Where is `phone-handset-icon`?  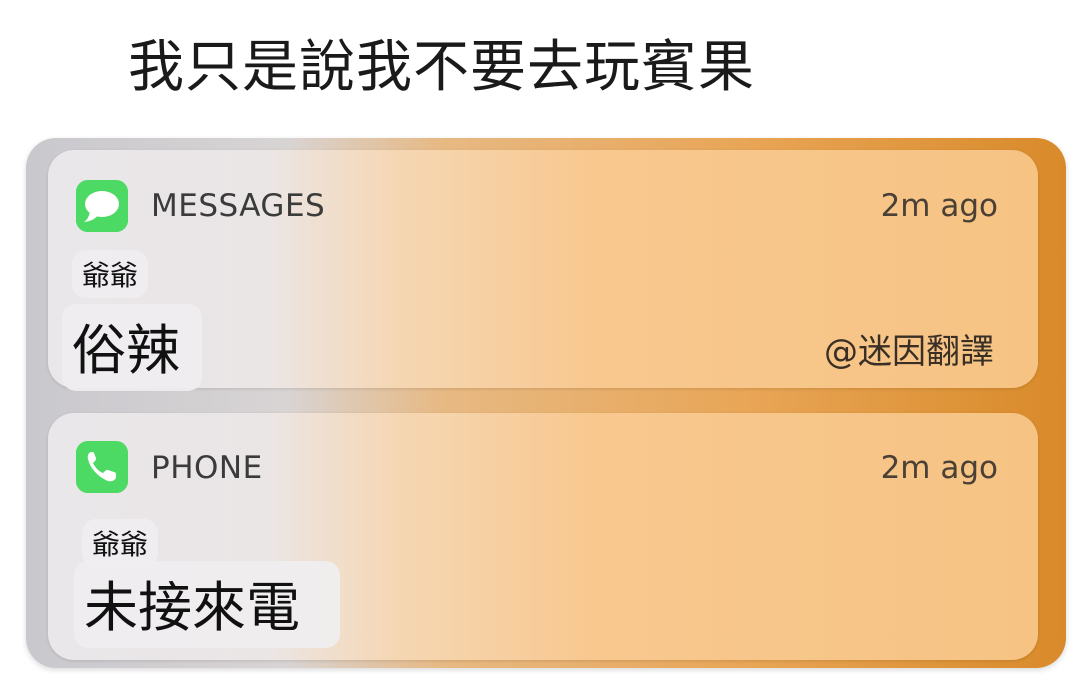
phone-handset-icon is located at coordinates (102, 467).